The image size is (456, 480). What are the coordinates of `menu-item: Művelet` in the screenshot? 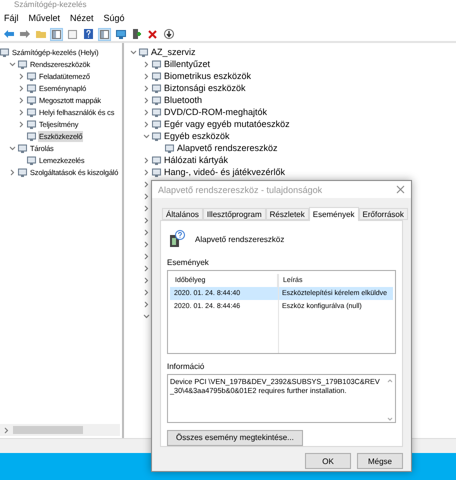 It's located at (44, 18).